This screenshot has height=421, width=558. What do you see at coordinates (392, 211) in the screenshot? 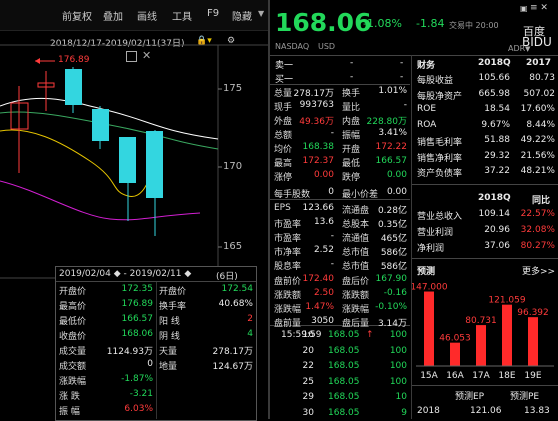
I see `stat-value-2: 0.28亿` at bounding box center [392, 211].